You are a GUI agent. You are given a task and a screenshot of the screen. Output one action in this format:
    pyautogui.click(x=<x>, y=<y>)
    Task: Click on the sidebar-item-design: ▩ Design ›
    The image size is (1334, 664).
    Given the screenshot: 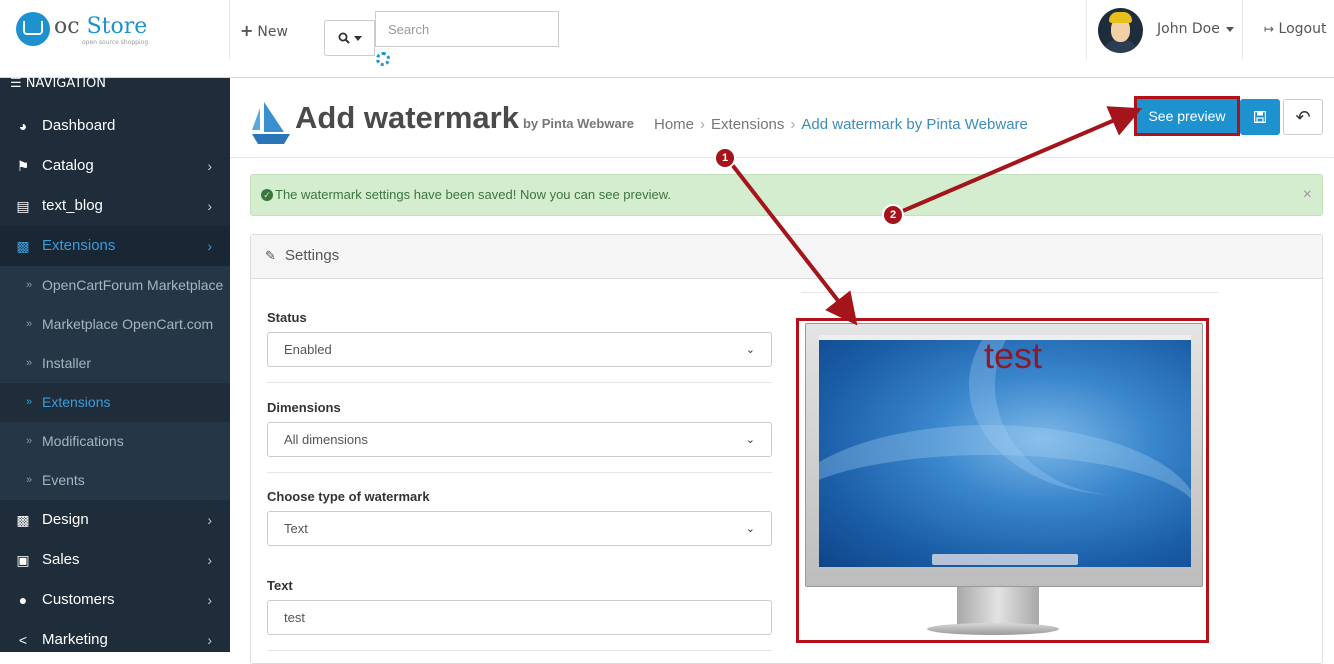 What is the action you would take?
    pyautogui.click(x=115, y=520)
    